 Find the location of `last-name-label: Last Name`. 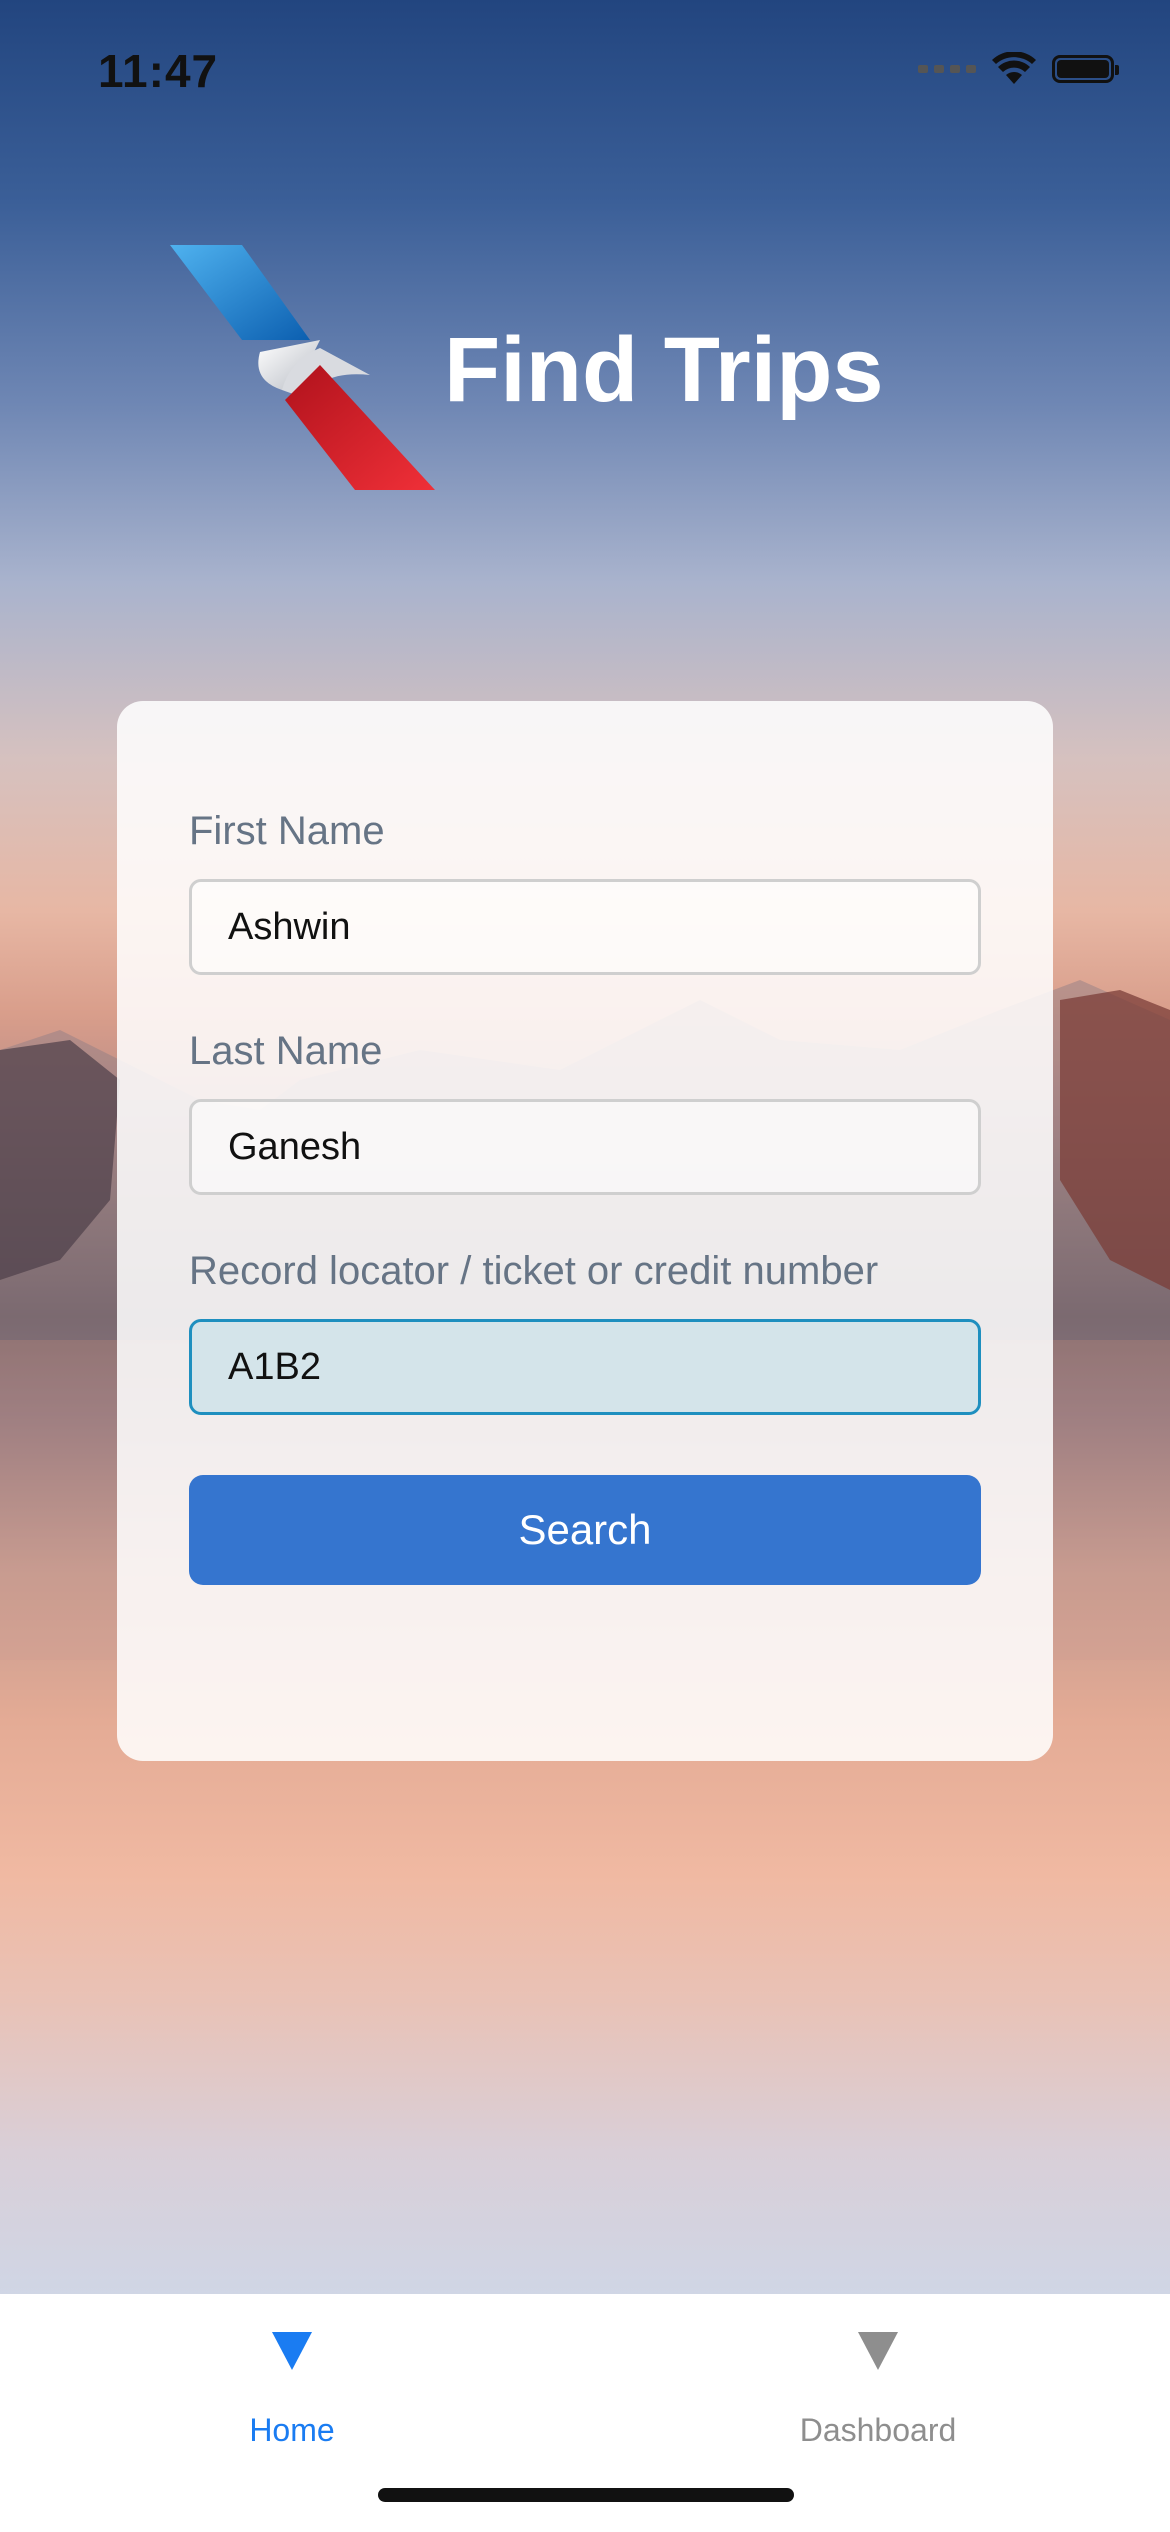

last-name-label: Last Name is located at coordinates (286, 1051).